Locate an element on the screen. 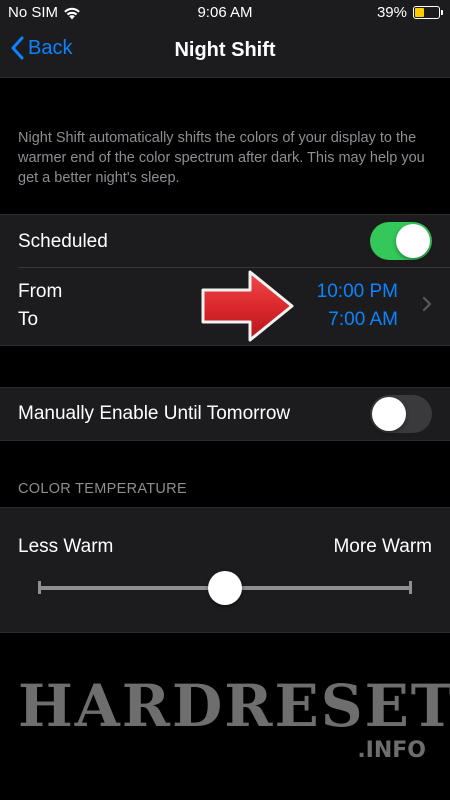 The width and height of the screenshot is (450, 800). scheduled-toggle is located at coordinates (401, 241).